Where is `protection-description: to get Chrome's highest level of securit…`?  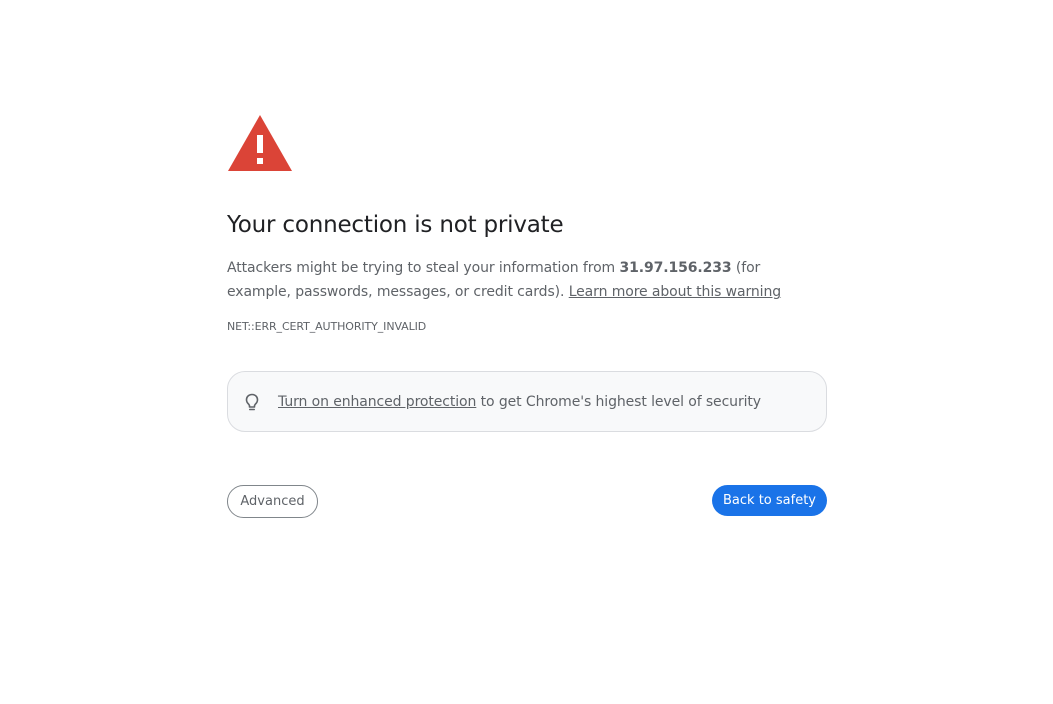 protection-description: to get Chrome's highest level of securit… is located at coordinates (618, 401).